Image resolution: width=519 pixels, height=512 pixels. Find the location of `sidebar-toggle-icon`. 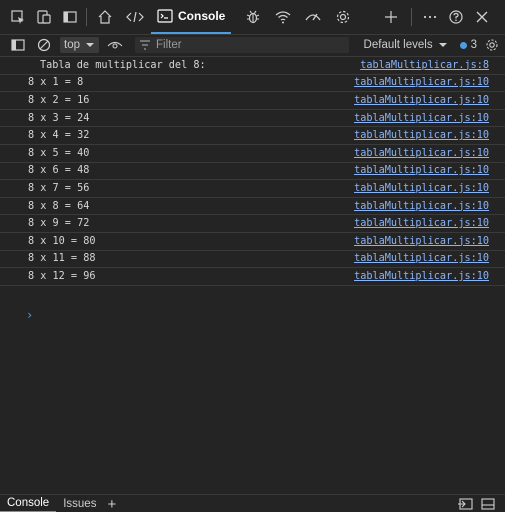

sidebar-toggle-icon is located at coordinates (70, 17).